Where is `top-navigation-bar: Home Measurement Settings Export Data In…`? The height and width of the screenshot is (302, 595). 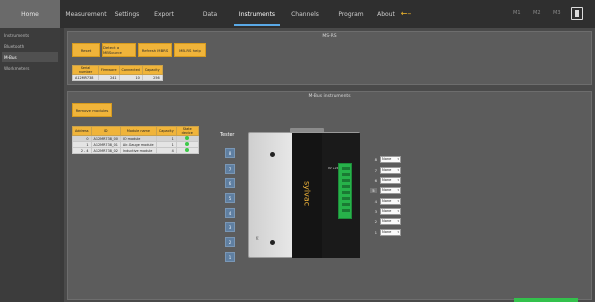 top-navigation-bar: Home Measurement Settings Export Data In… is located at coordinates (297, 14).